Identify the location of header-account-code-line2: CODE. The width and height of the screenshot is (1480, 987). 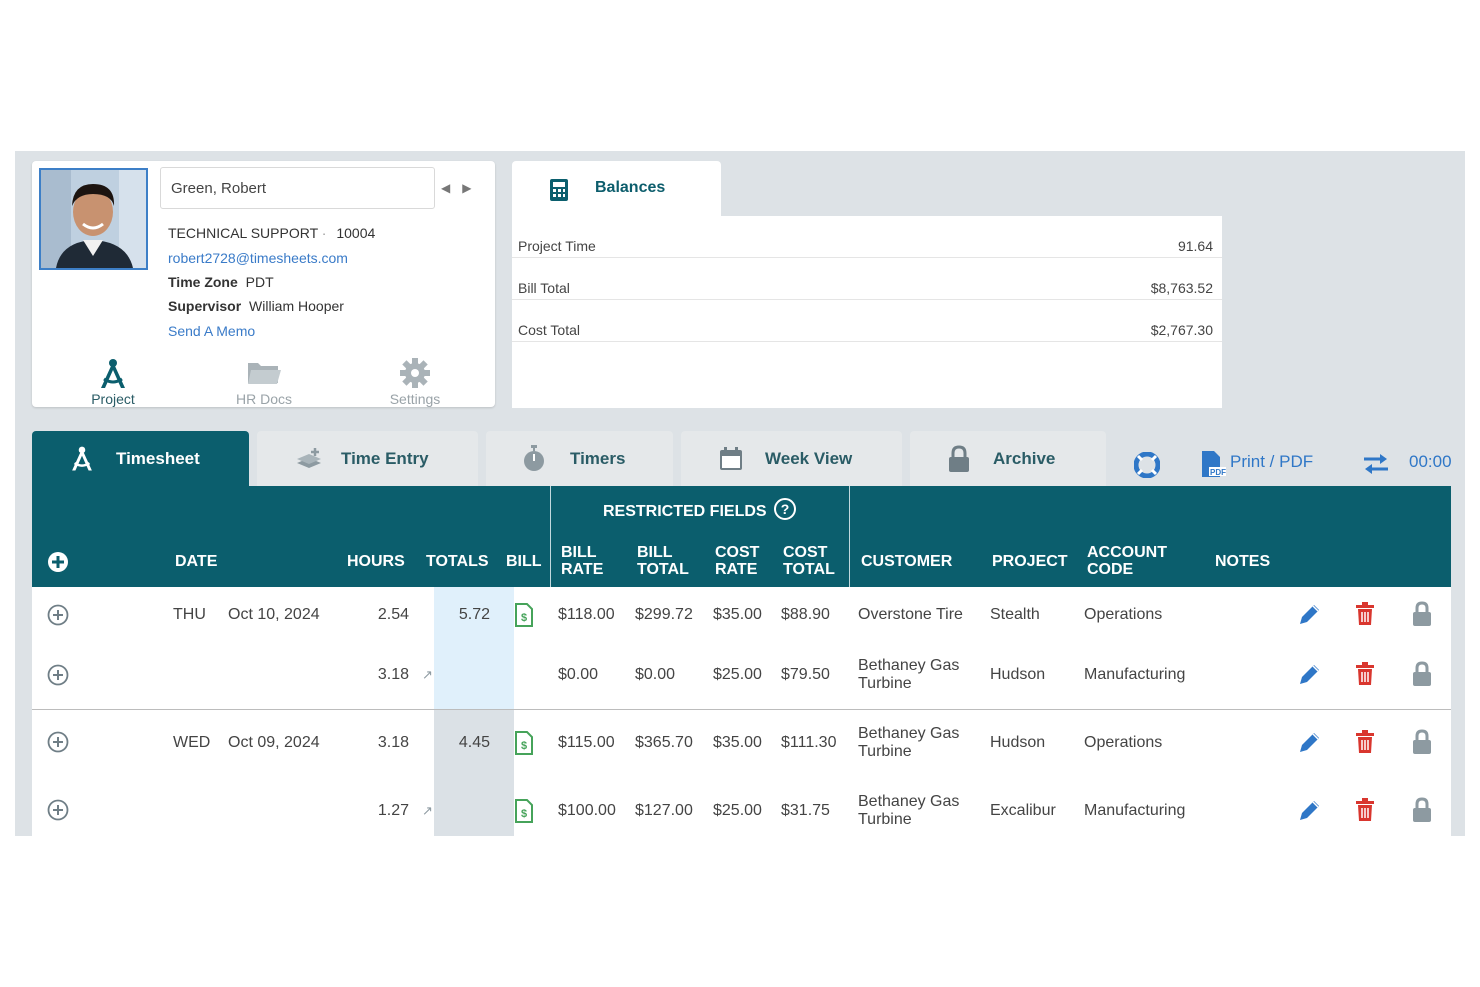
(1110, 569).